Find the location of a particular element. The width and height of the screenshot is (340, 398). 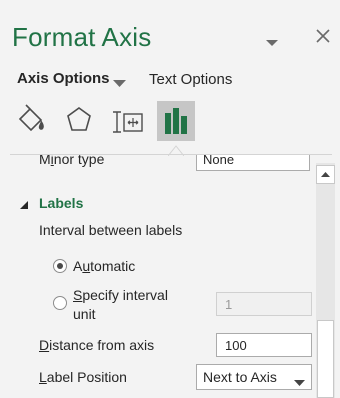

pane-title: Format Axis is located at coordinates (82, 37).